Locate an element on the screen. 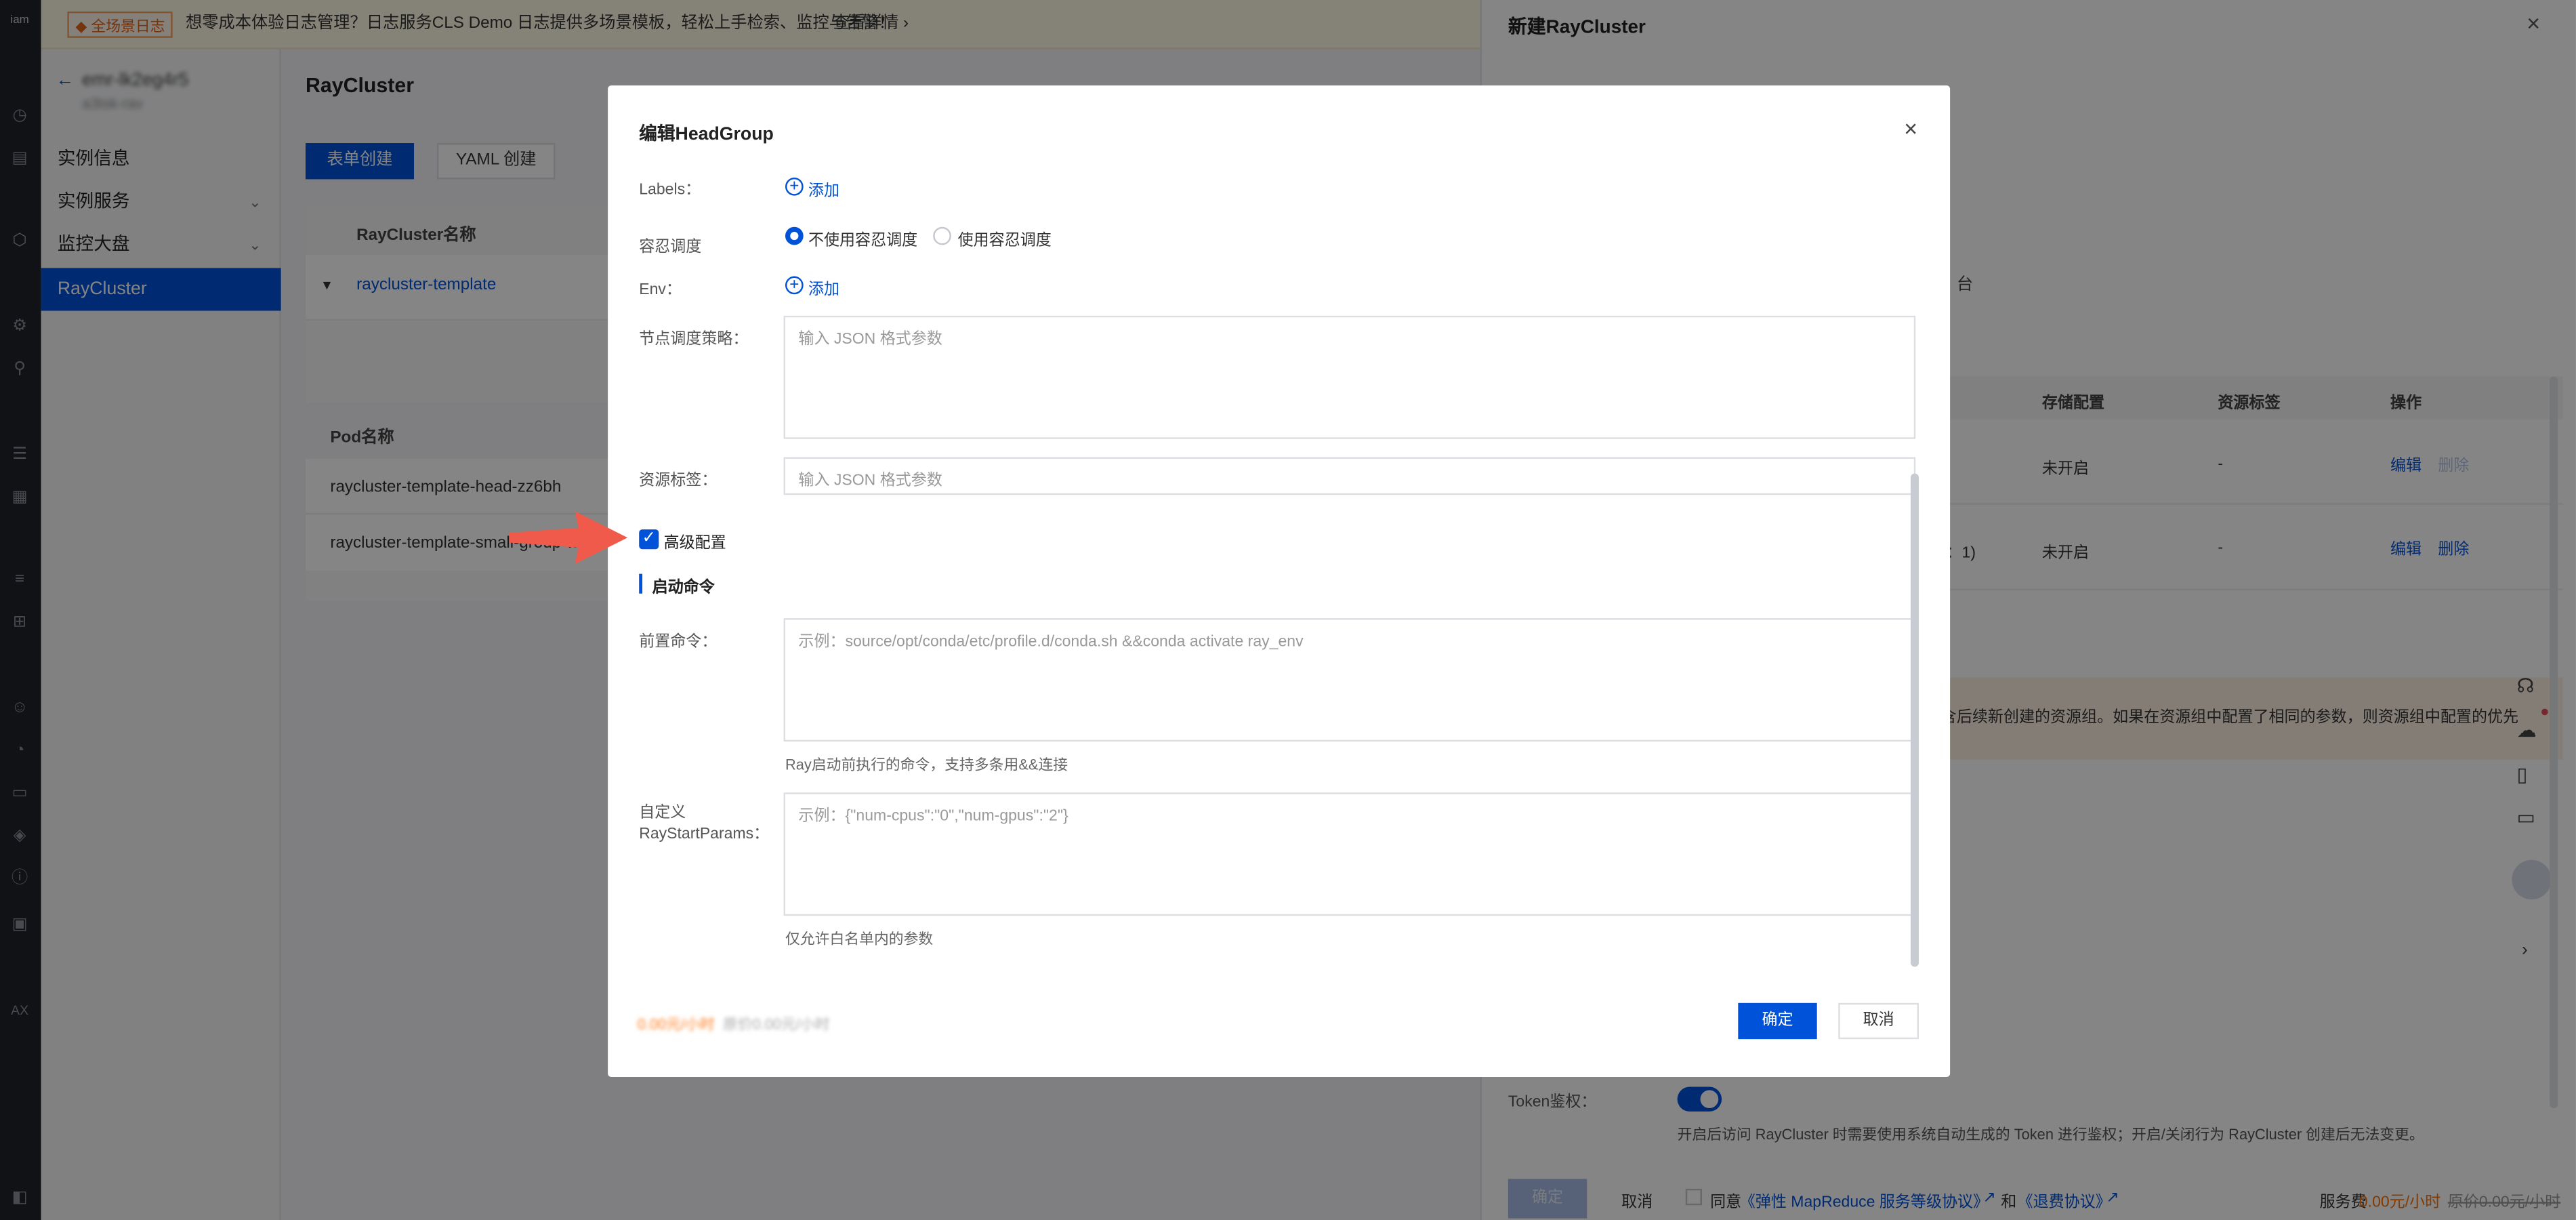  radio-label: 使用容忍调度 is located at coordinates (1004, 241).